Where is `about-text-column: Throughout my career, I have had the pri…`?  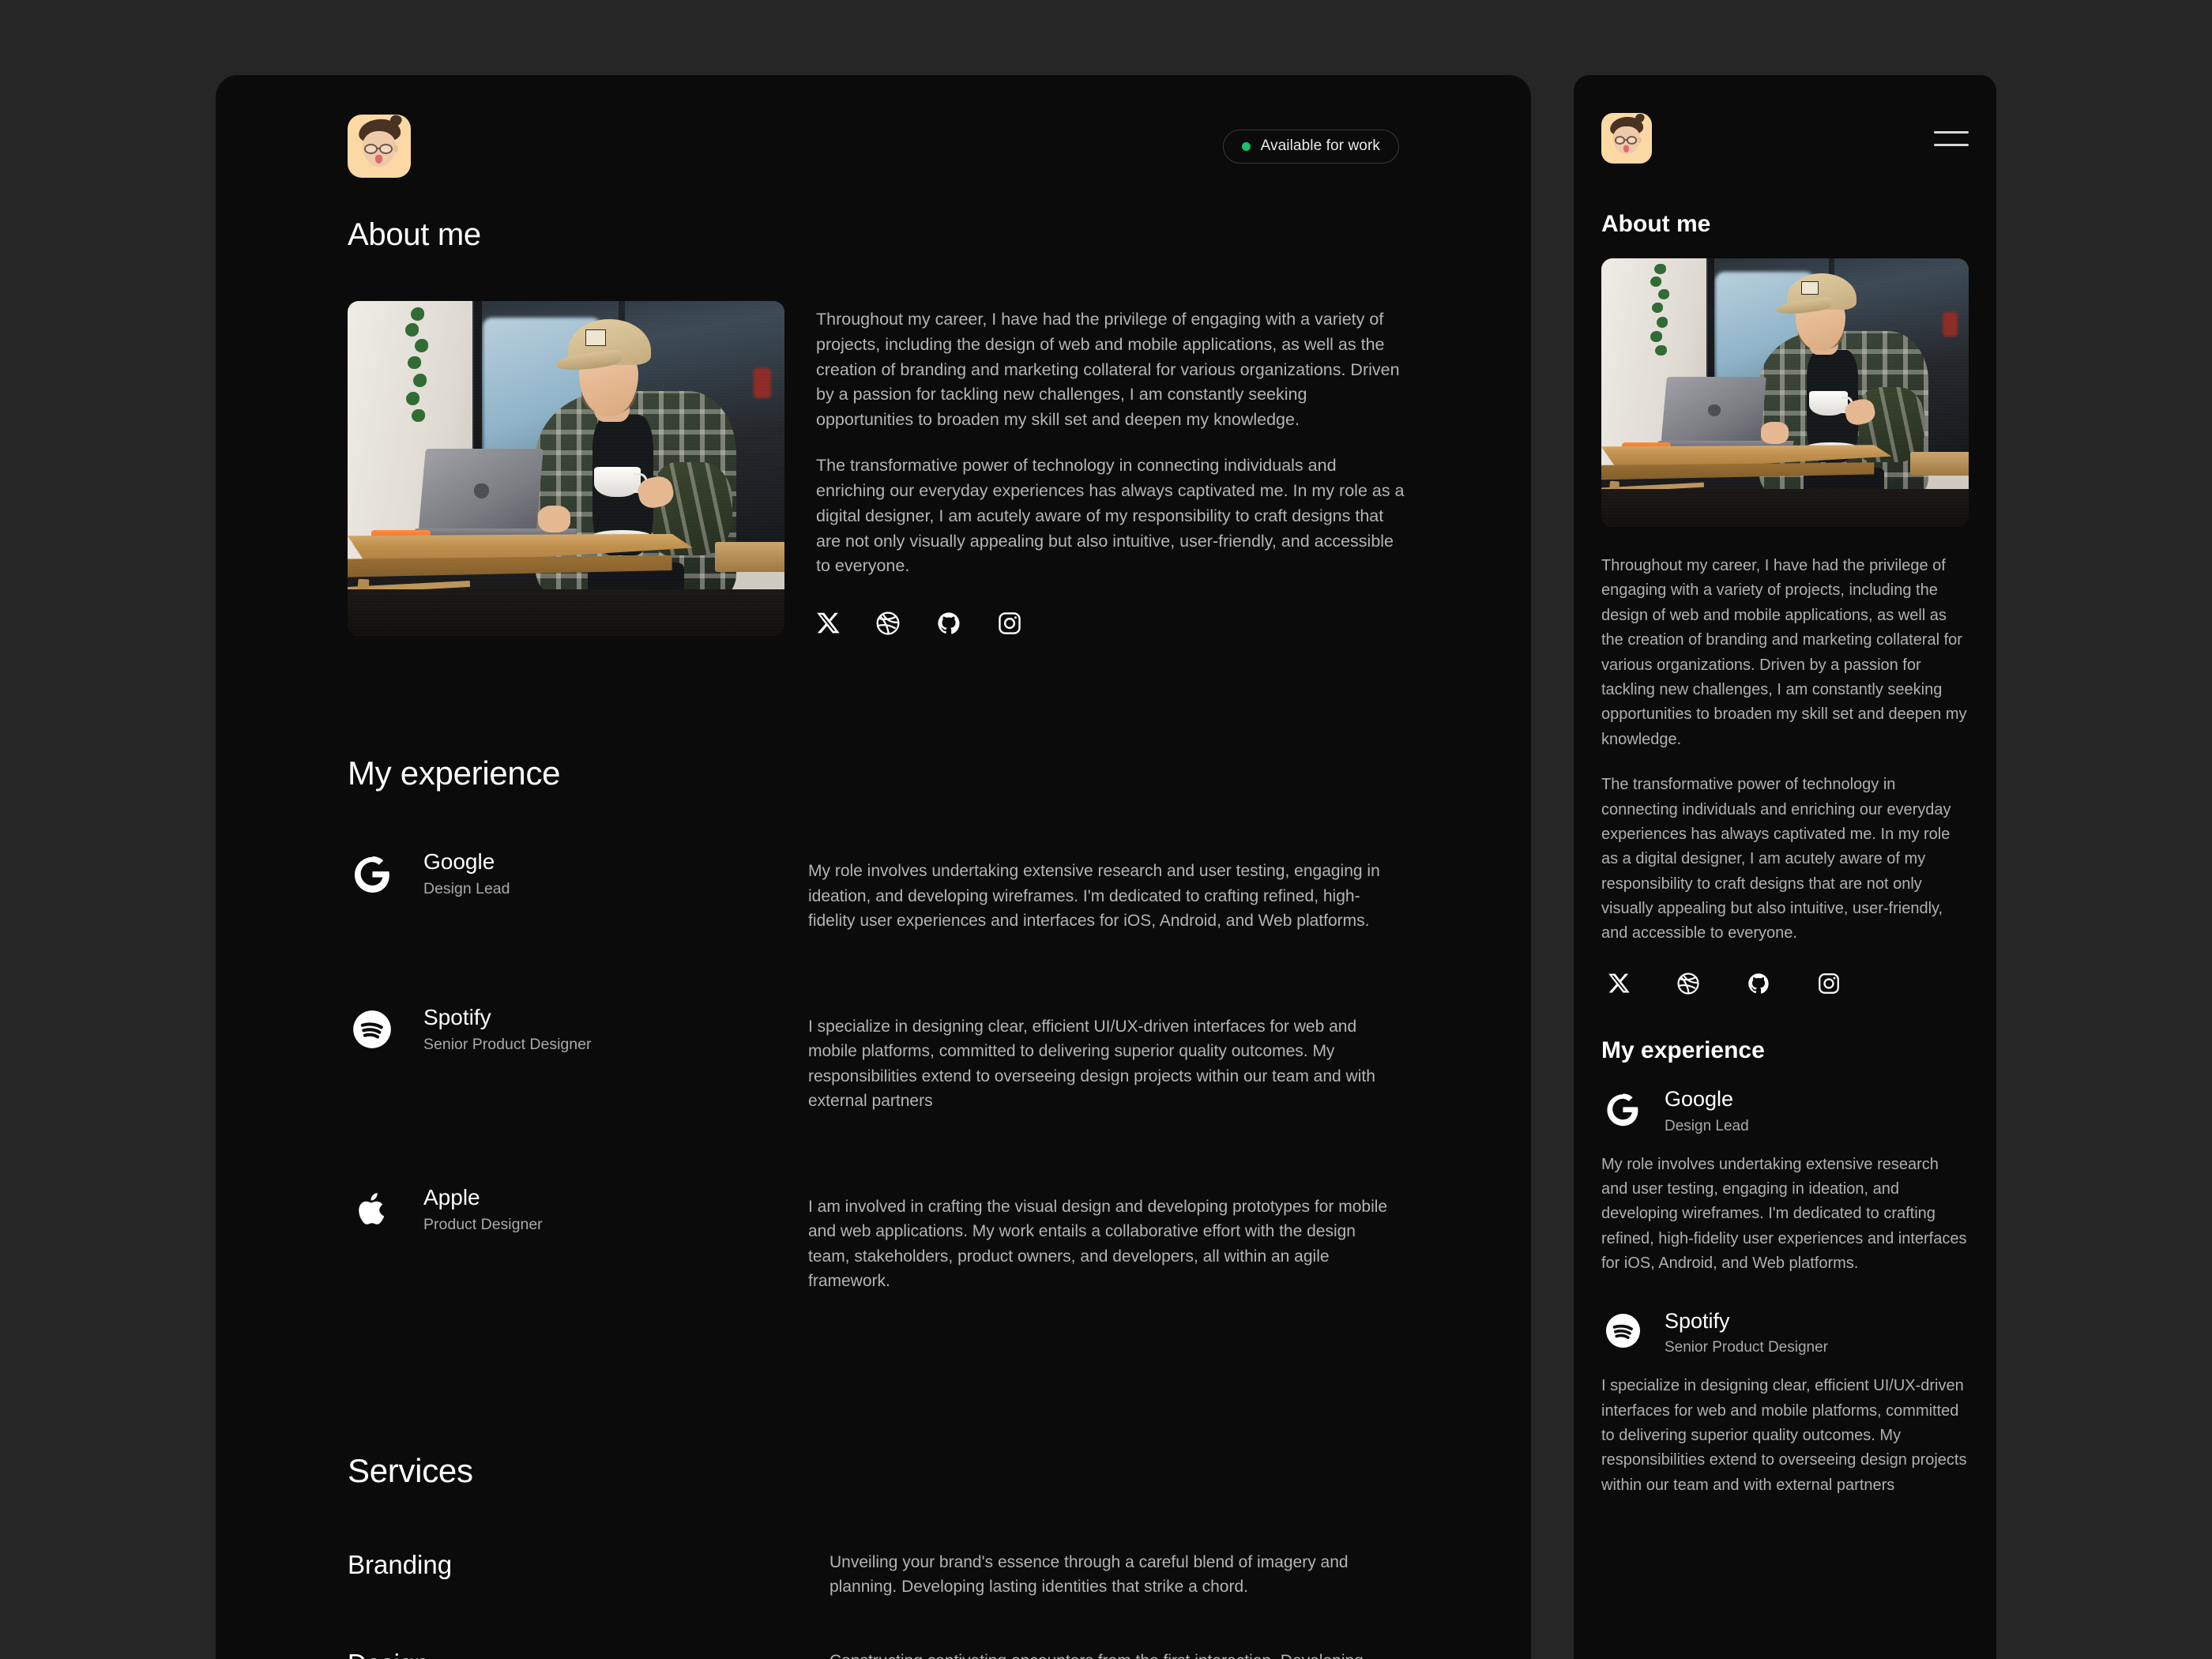
about-text-column: Throughout my career, I have had the pri… is located at coordinates (1111, 469).